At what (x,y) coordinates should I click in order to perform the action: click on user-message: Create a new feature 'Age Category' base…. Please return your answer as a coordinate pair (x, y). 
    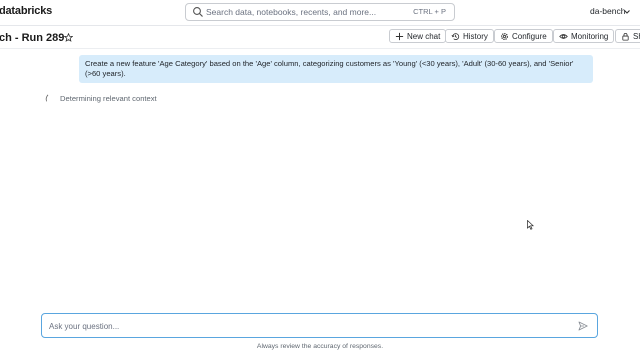
    Looking at the image, I should click on (336, 69).